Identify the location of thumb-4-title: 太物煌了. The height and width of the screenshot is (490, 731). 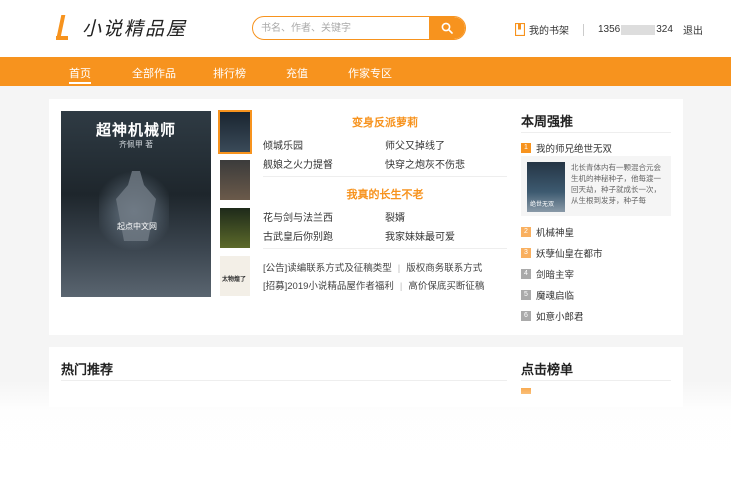
(234, 280).